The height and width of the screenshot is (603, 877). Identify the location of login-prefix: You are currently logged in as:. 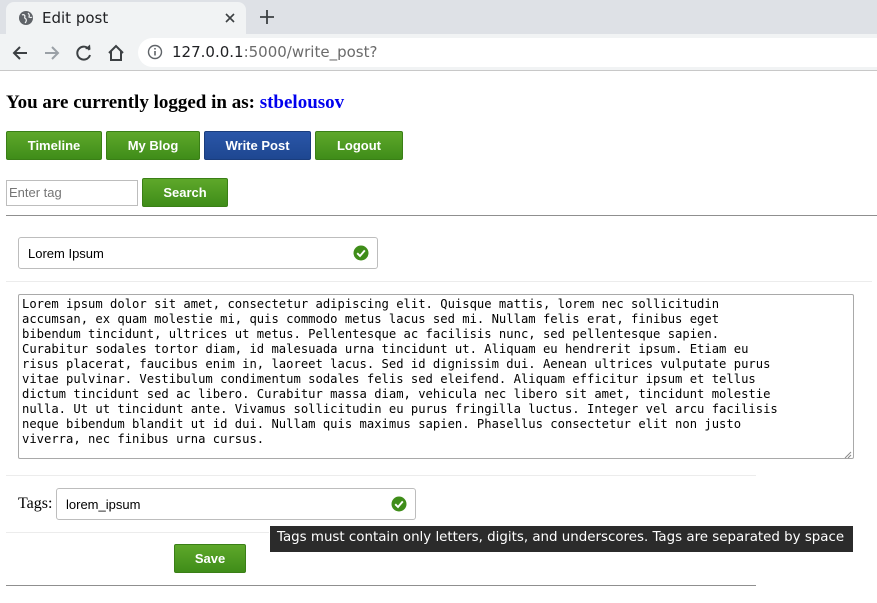
(133, 102).